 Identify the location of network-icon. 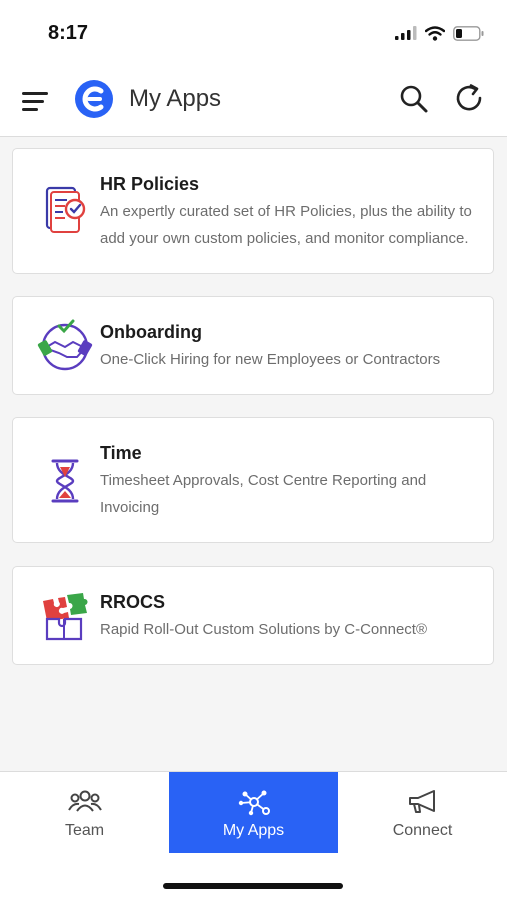
(254, 803).